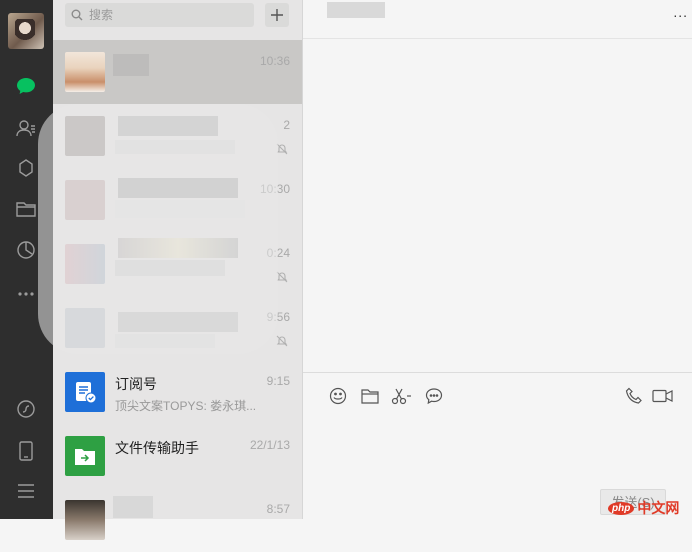  Describe the element at coordinates (278, 509) in the screenshot. I see `chat-time: 8:57` at that location.